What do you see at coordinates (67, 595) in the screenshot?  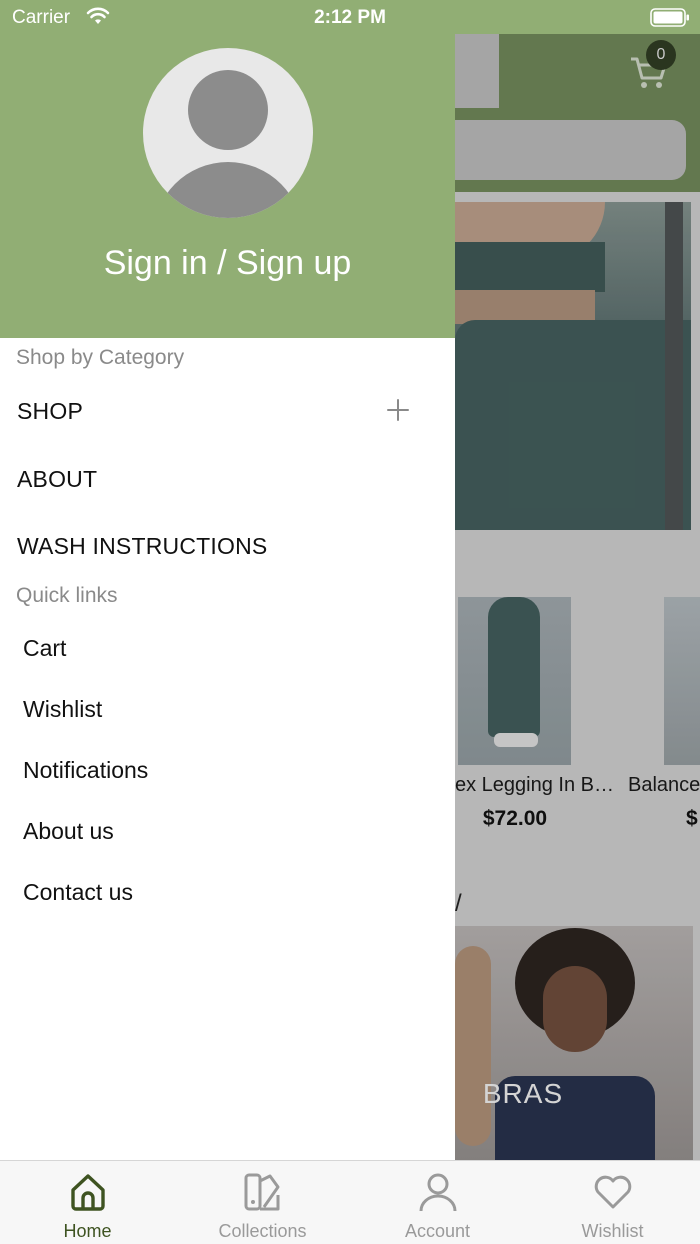 I see `quick-links-title: Quick links` at bounding box center [67, 595].